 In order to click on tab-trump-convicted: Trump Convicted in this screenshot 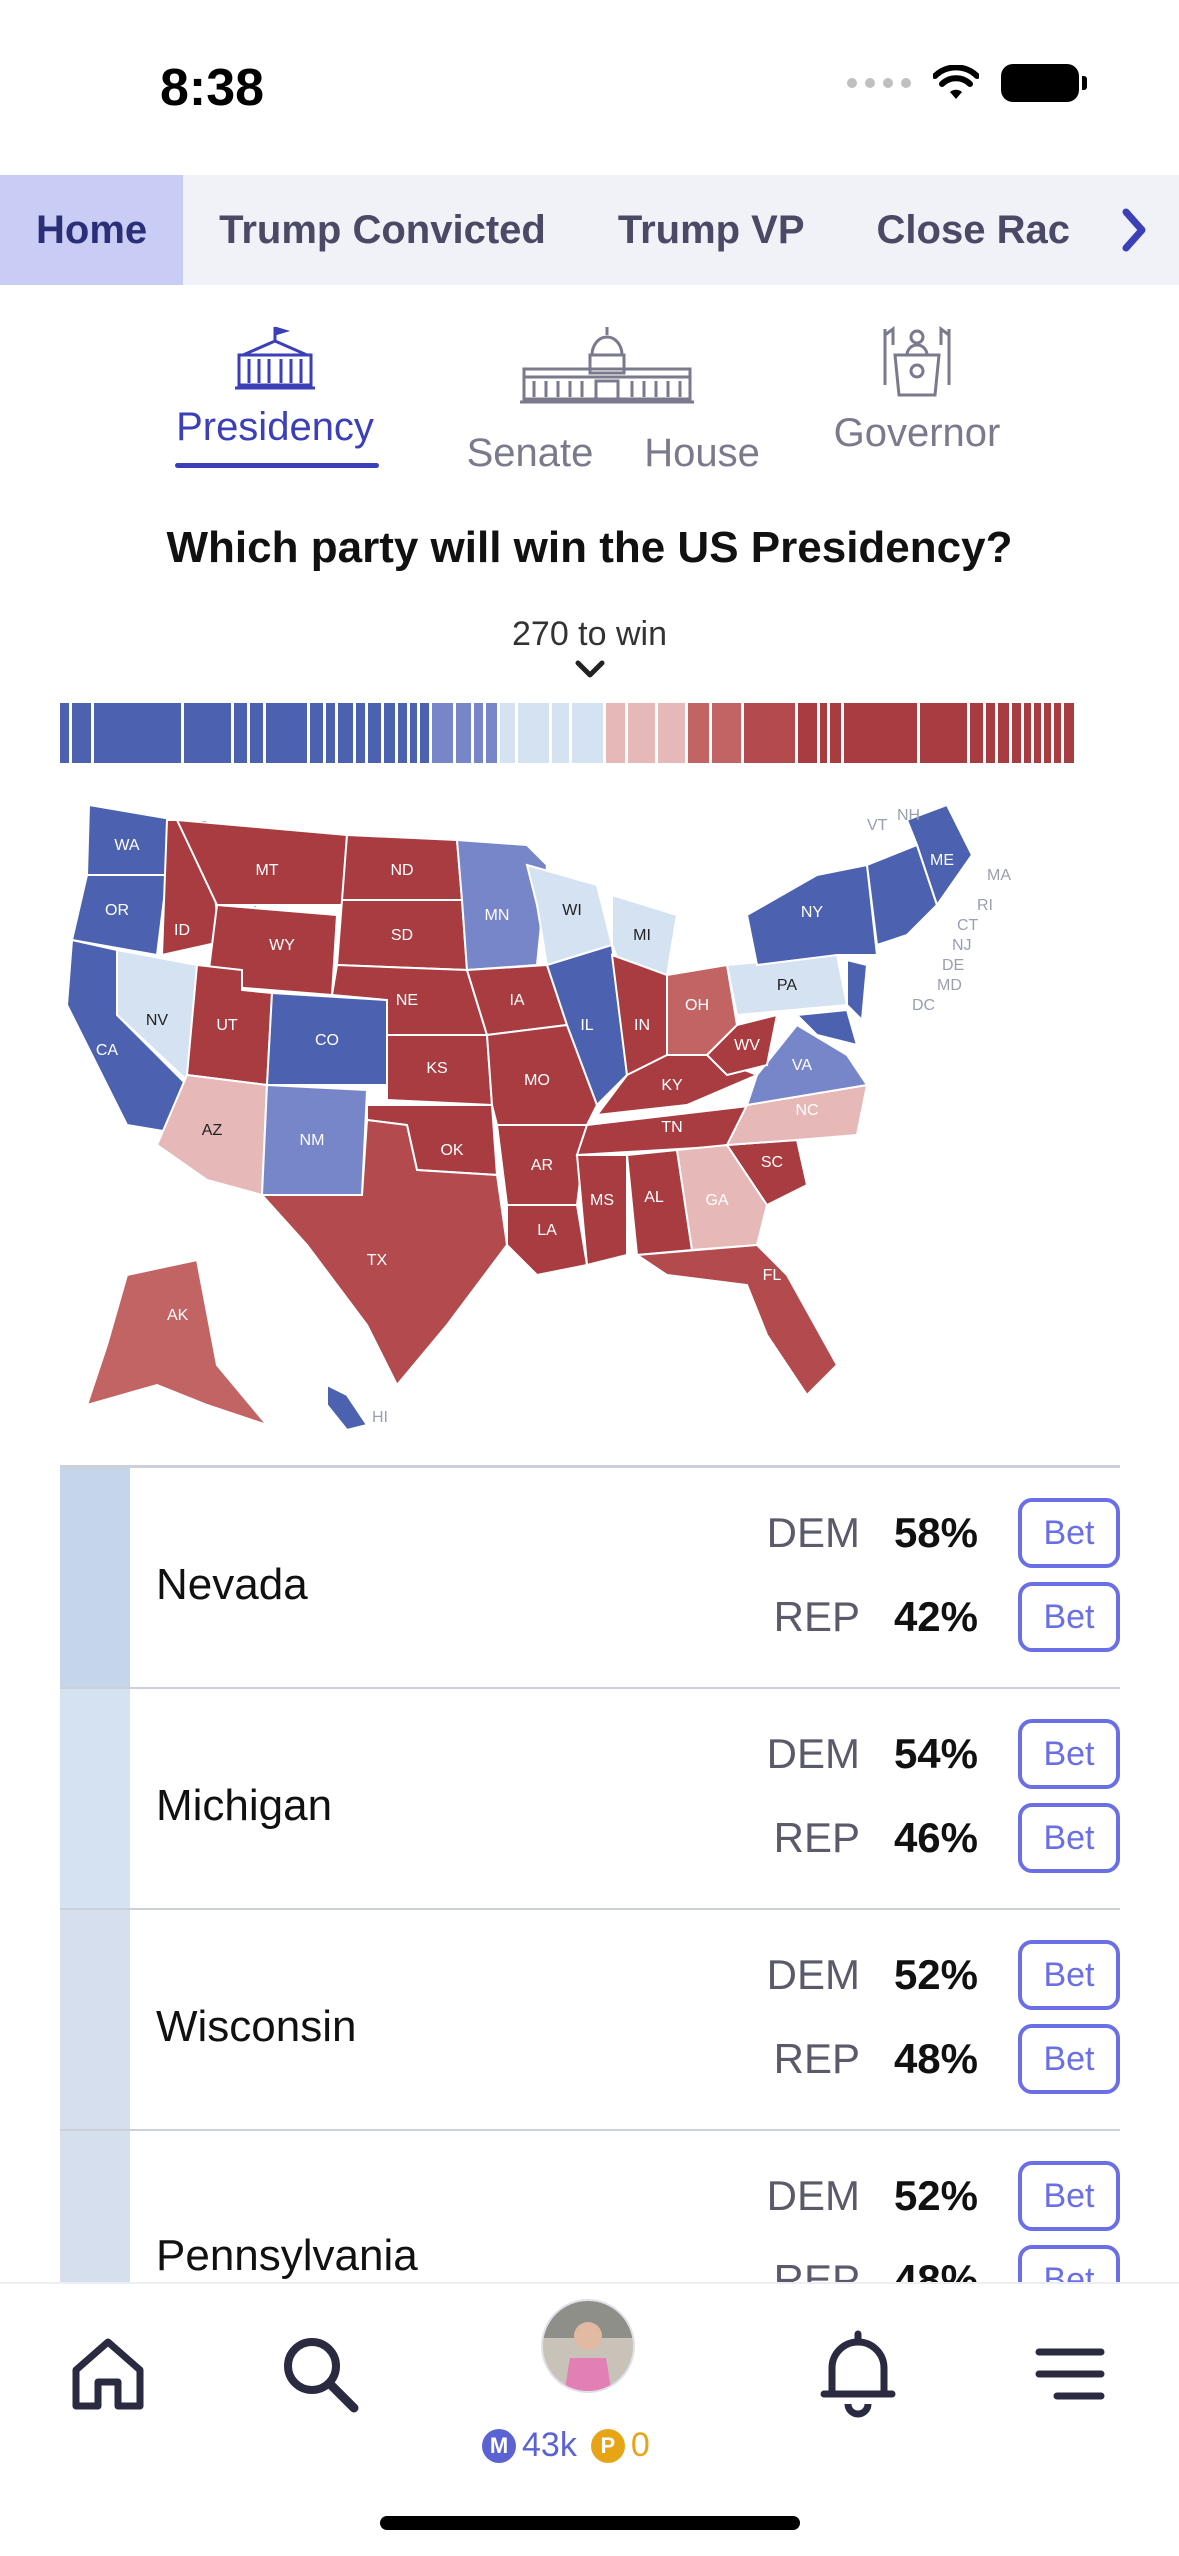, I will do `click(382, 230)`.